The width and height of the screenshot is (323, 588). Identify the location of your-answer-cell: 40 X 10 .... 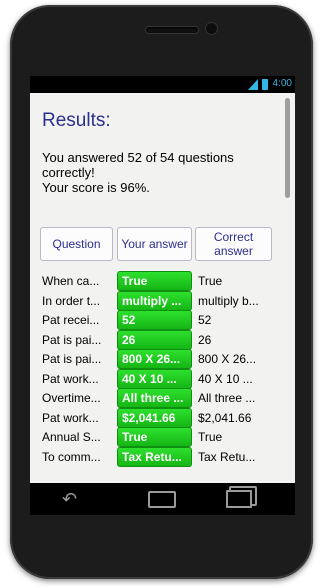
(154, 378).